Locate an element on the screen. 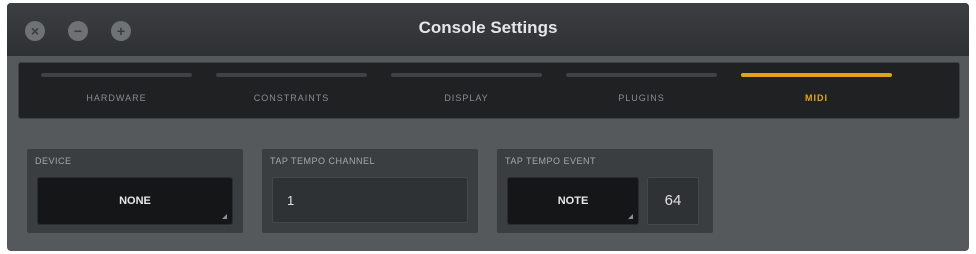  tap-tempo-event-type-value: NOTE is located at coordinates (573, 201).